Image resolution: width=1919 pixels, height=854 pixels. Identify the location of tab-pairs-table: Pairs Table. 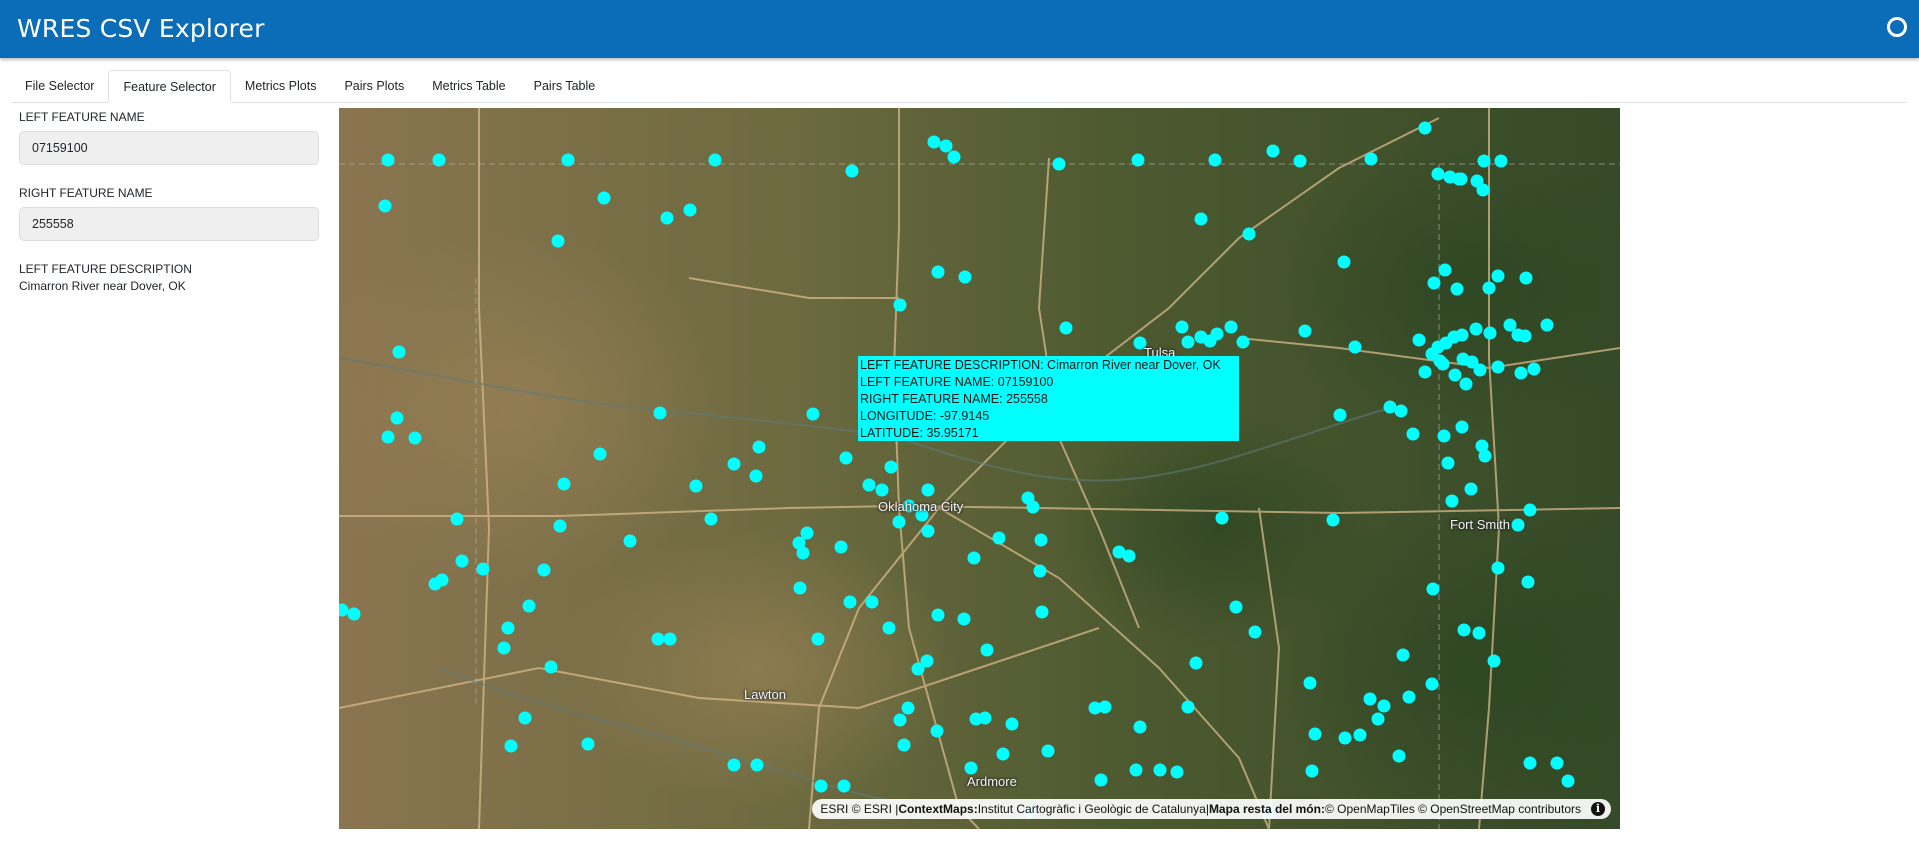
(565, 86).